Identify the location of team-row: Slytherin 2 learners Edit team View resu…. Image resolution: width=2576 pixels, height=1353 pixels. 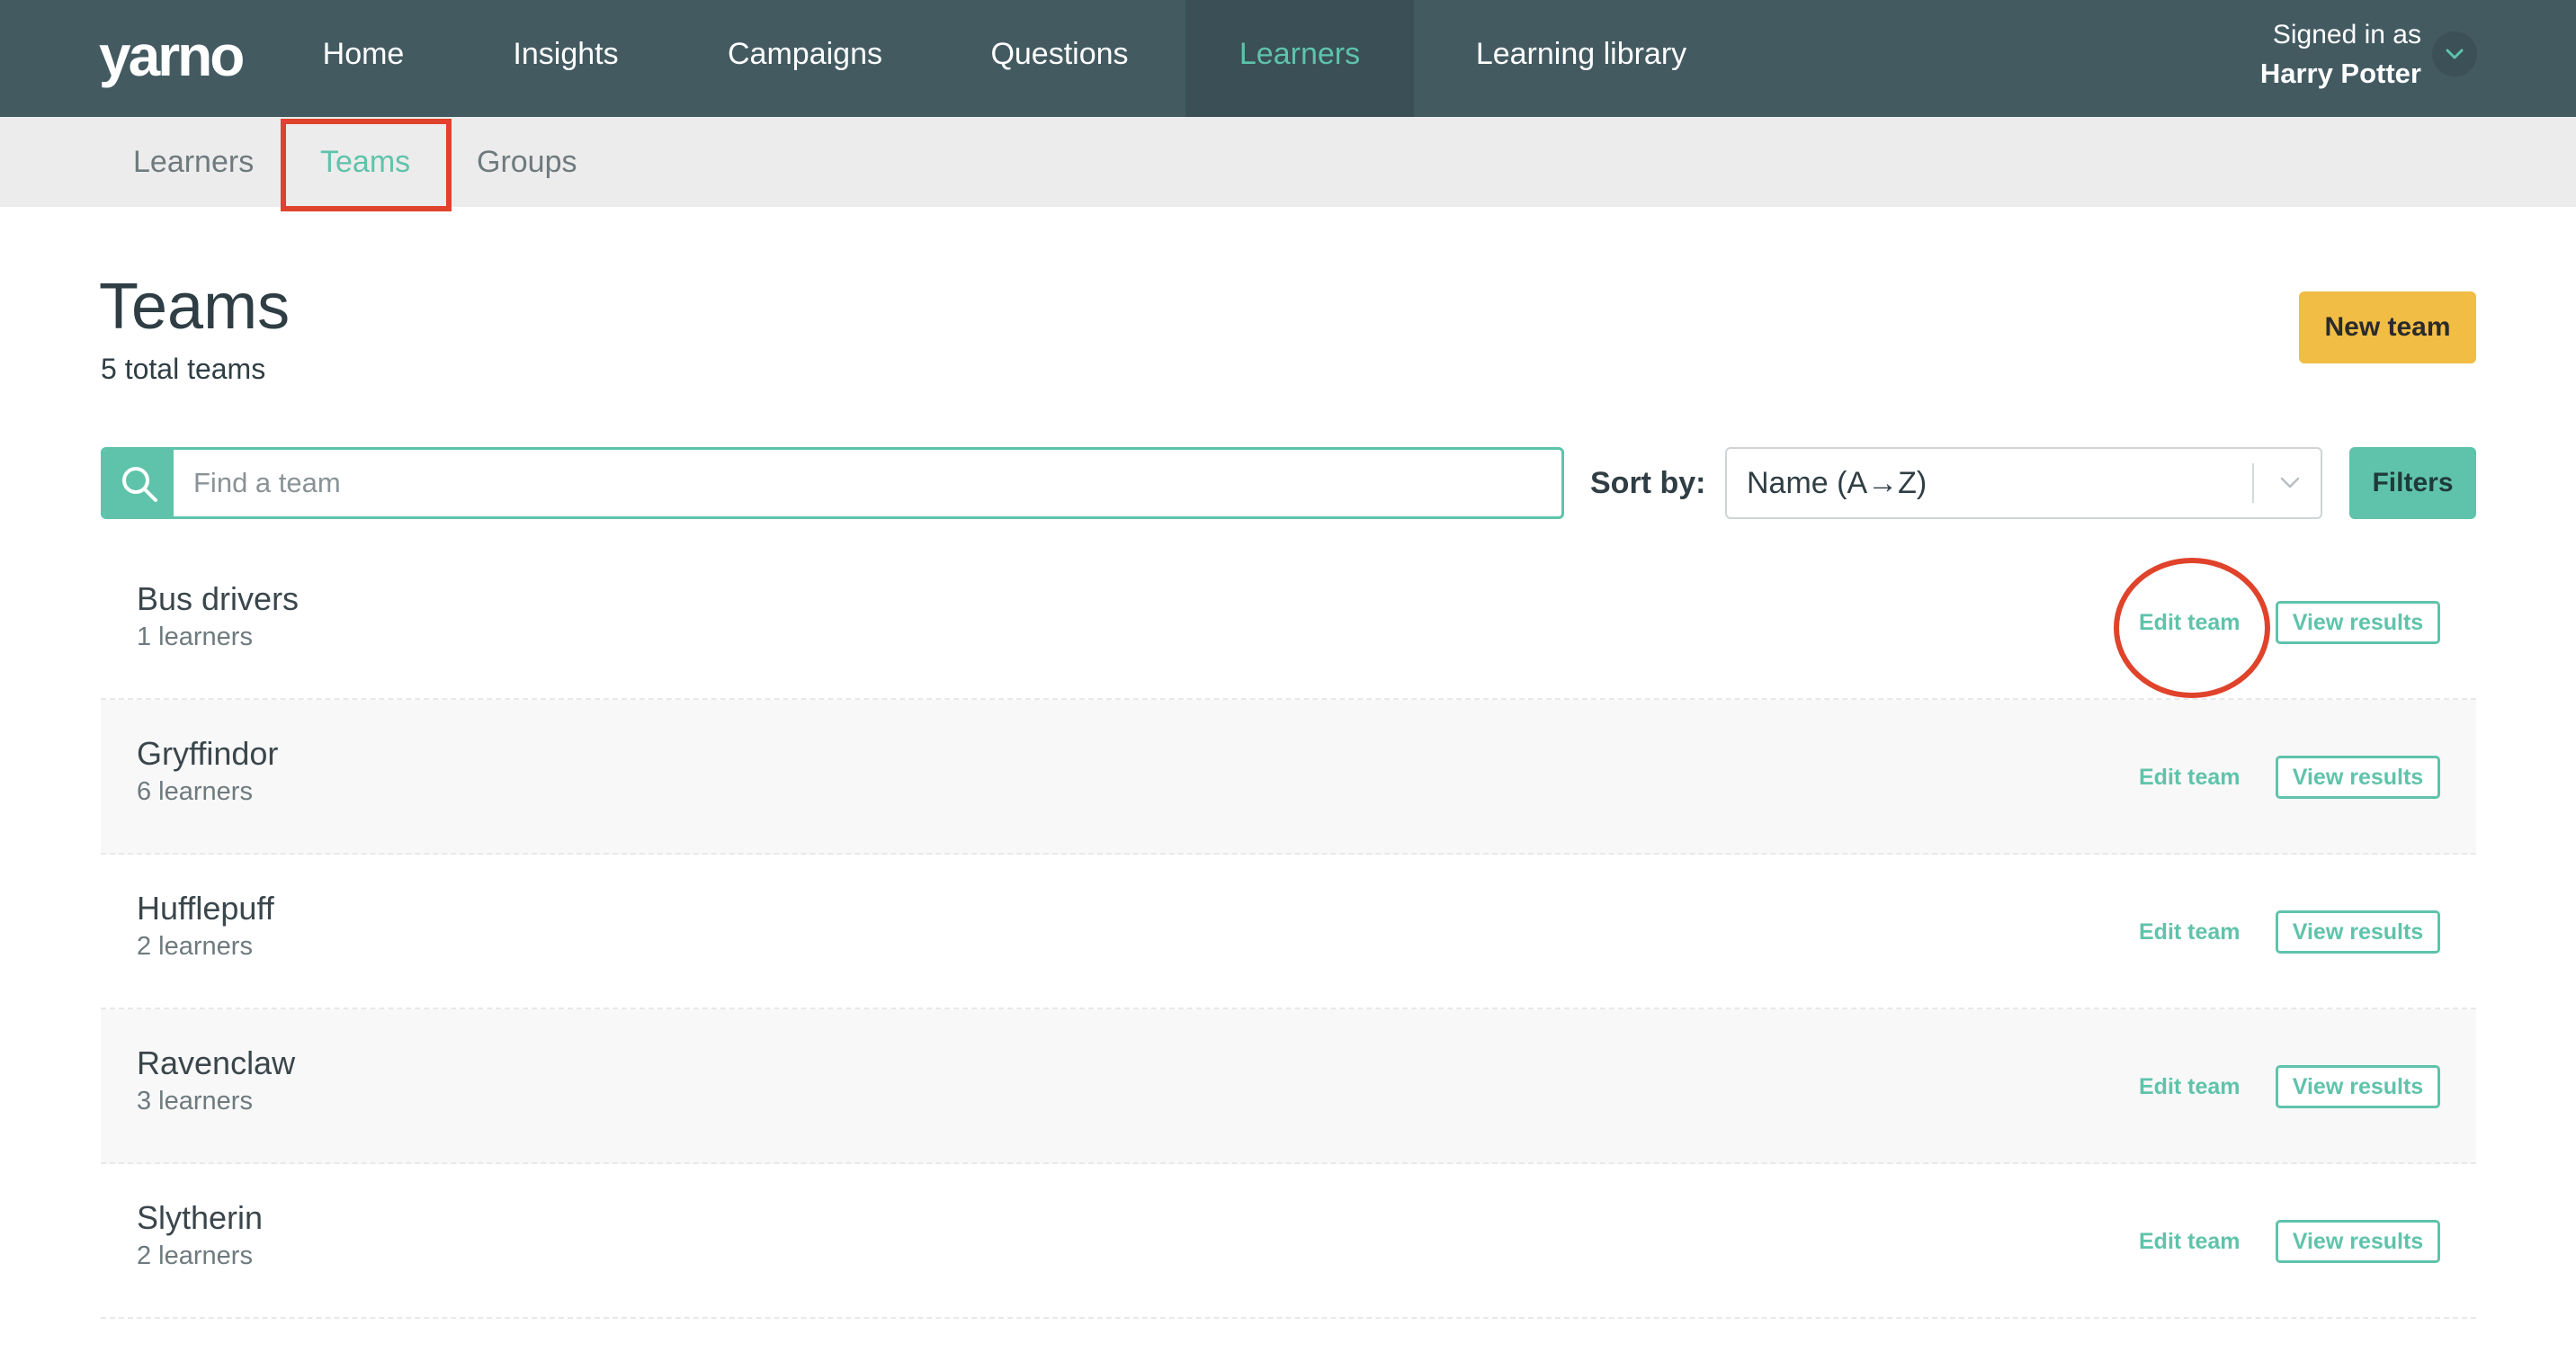
(1288, 1241).